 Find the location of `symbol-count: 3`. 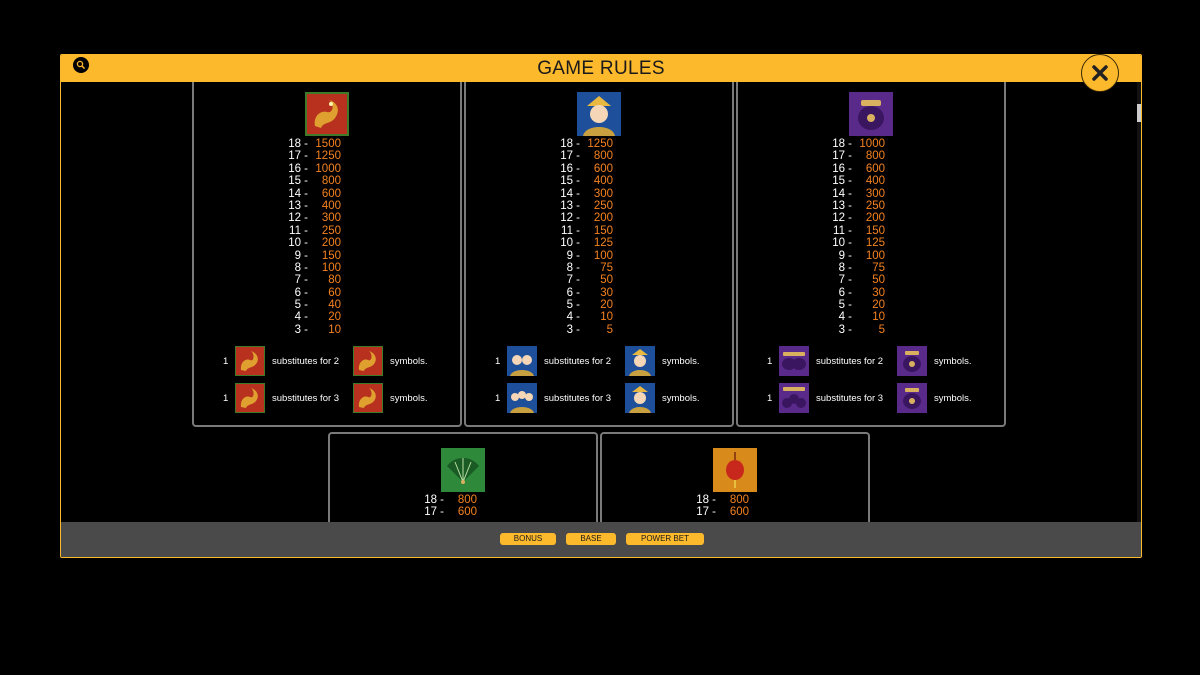

symbol-count: 3 is located at coordinates (297, 329).